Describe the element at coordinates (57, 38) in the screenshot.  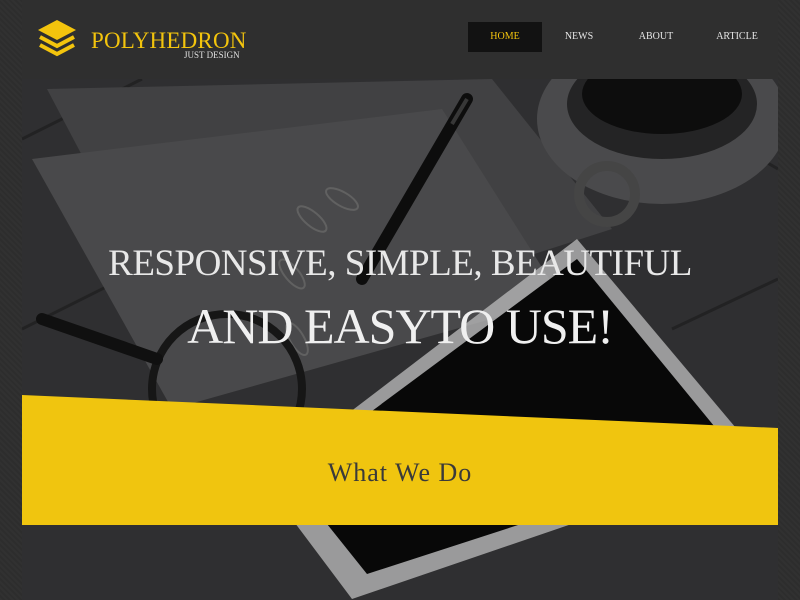
I see `layers-icon` at that location.